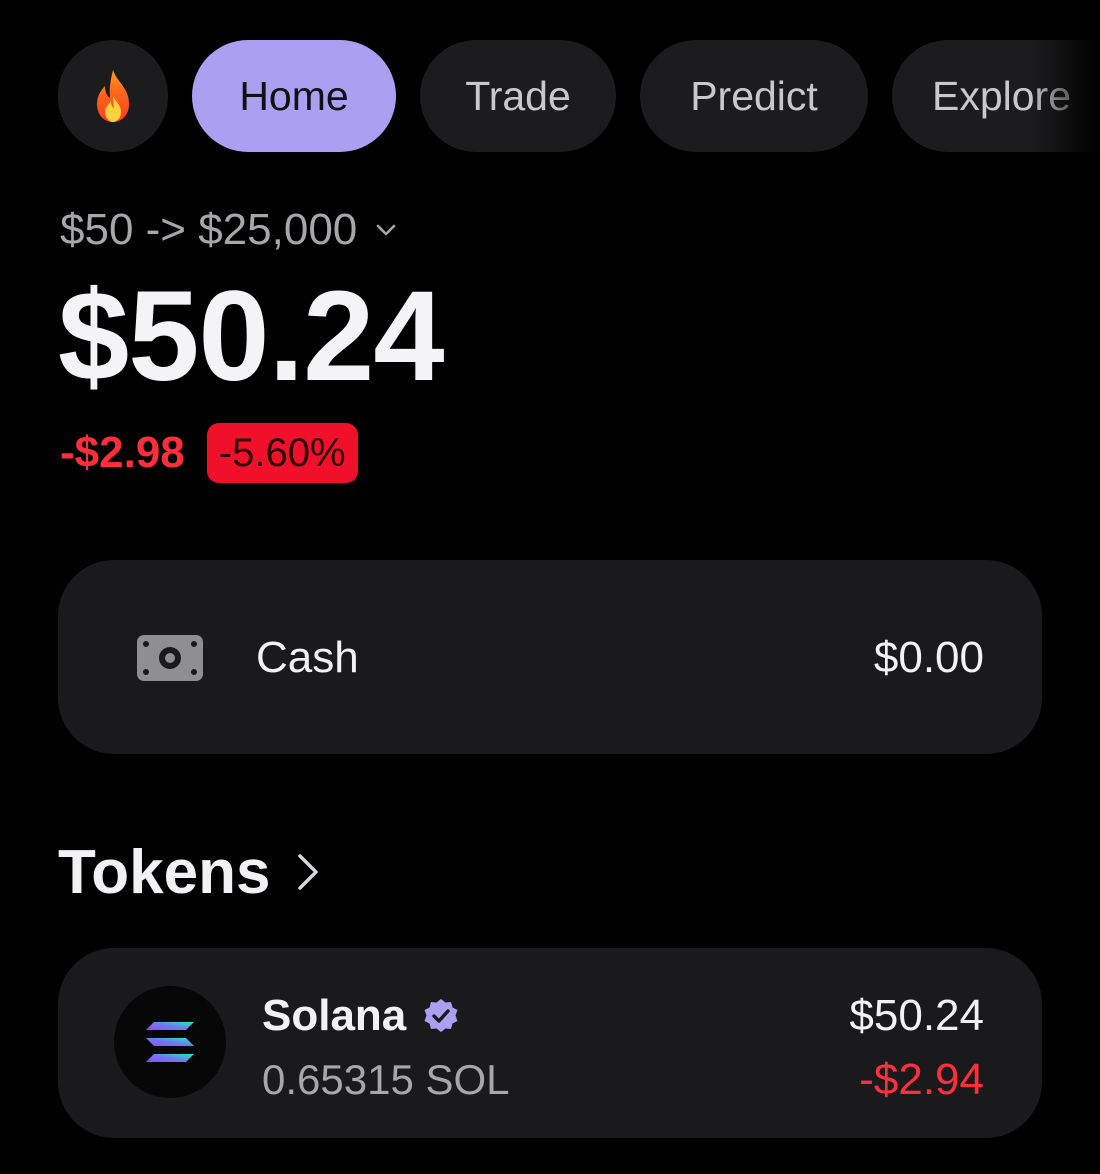 The image size is (1100, 1174). What do you see at coordinates (251, 336) in the screenshot?
I see `portfolio-balance: $50.24` at bounding box center [251, 336].